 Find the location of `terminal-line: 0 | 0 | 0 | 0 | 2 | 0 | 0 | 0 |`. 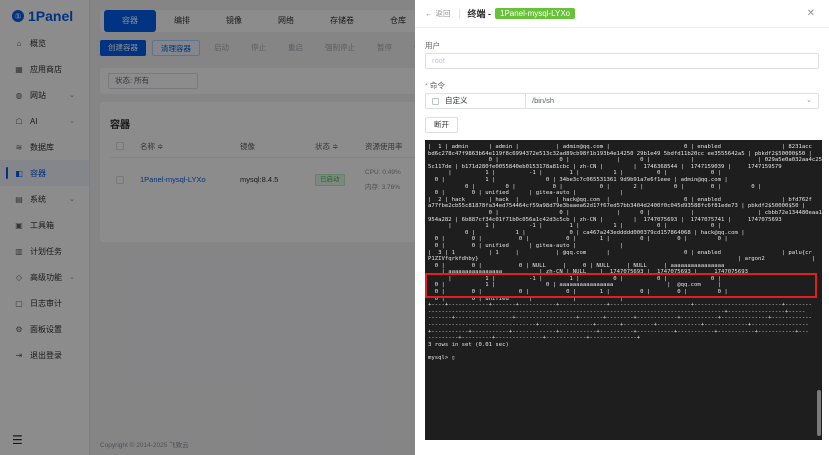

terminal-line: 0 | 0 | 0 | 0 | 2 | 0 | 0 | 0 | is located at coordinates (595, 186).